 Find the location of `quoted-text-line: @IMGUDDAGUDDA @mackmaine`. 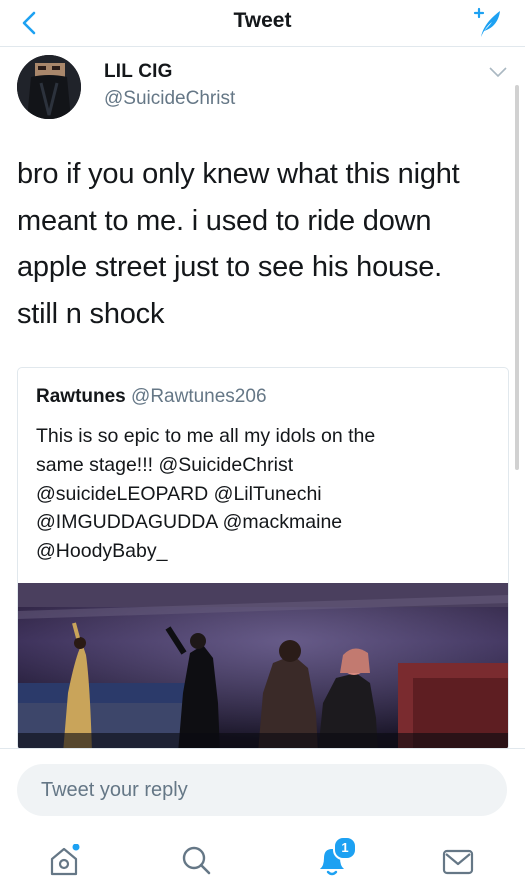

quoted-text-line: @IMGUDDAGUDDA @mackmaine is located at coordinates (189, 522).